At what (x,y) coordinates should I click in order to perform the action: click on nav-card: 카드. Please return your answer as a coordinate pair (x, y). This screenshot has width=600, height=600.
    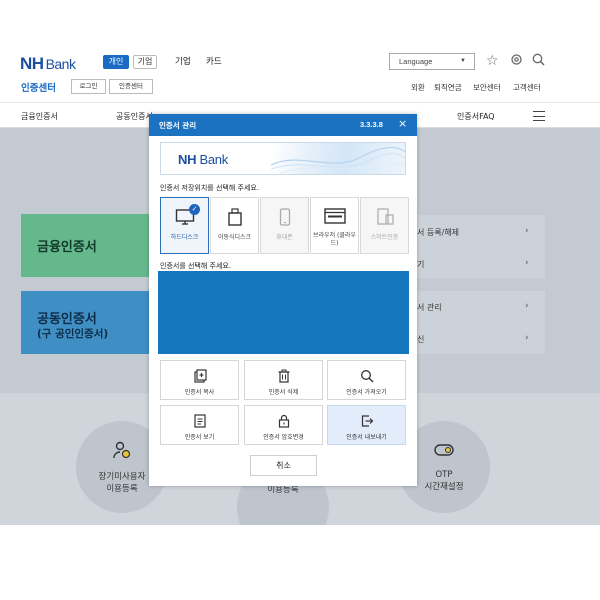
    Looking at the image, I should click on (214, 61).